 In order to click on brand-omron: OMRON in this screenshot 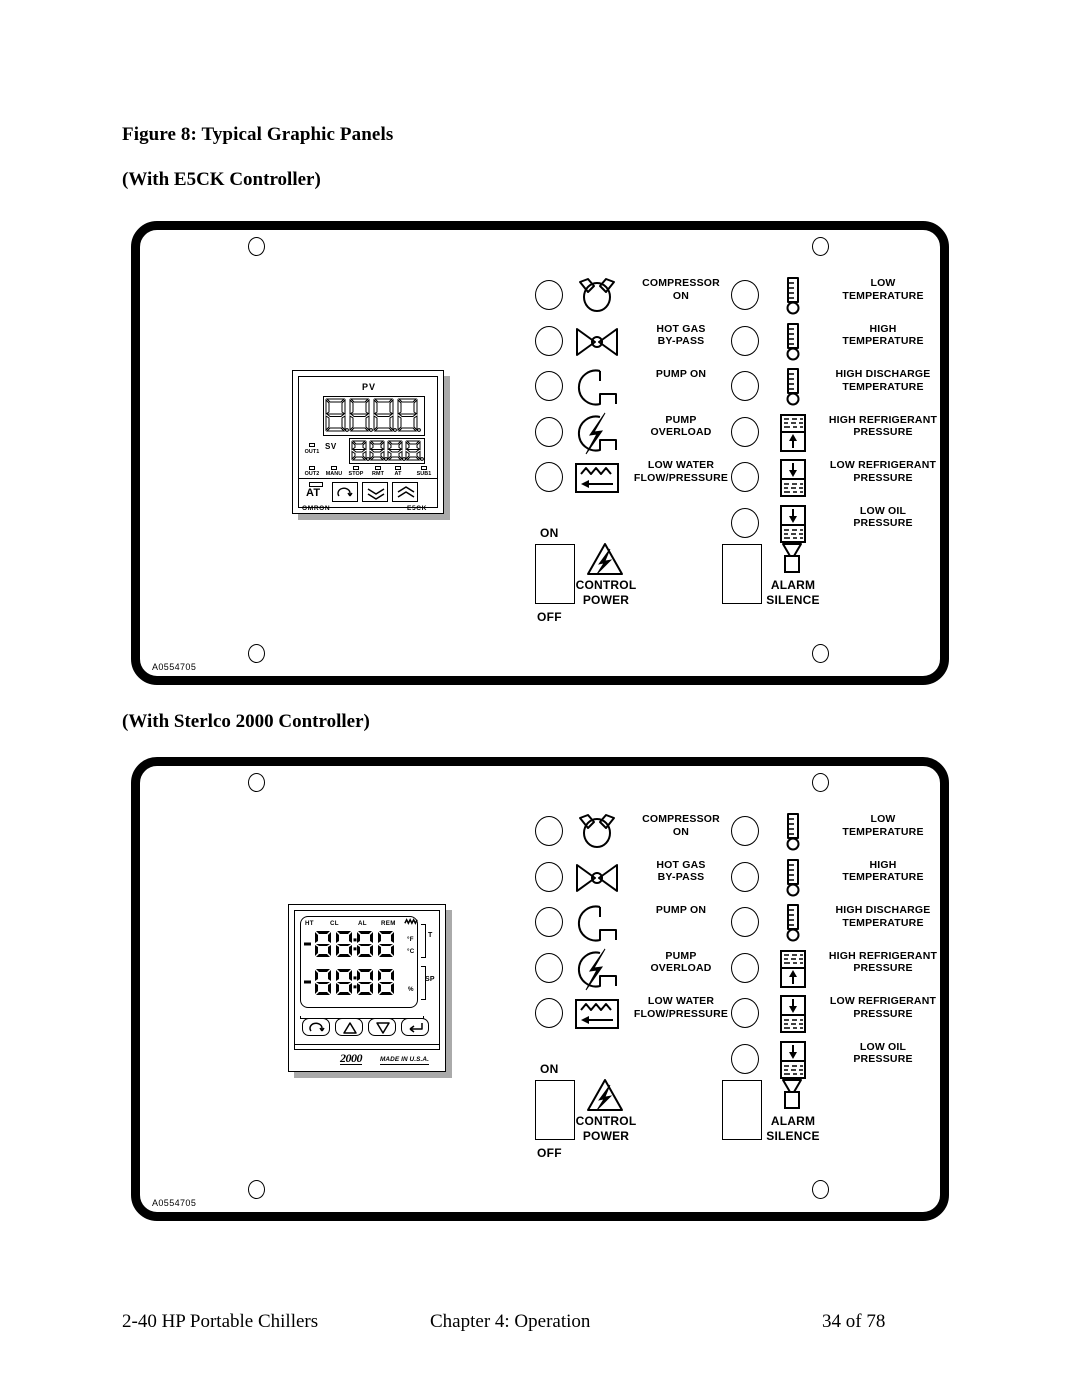, I will do `click(316, 508)`.